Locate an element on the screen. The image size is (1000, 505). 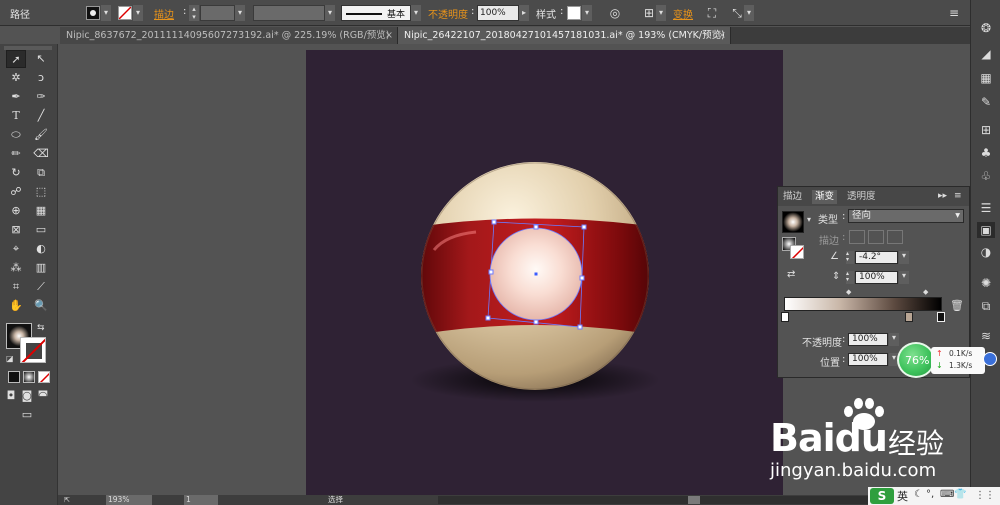
opacity-link: 不透明度 is located at coordinates (448, 13).